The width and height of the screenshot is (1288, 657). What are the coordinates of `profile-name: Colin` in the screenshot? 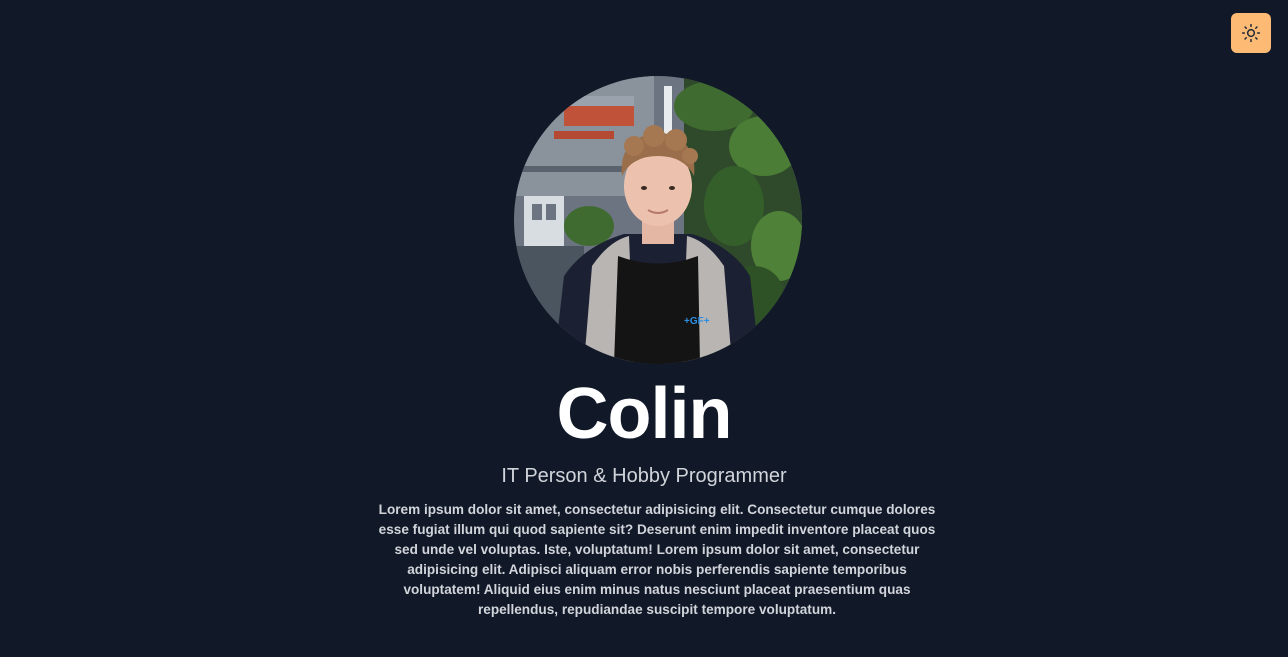 It's located at (644, 414).